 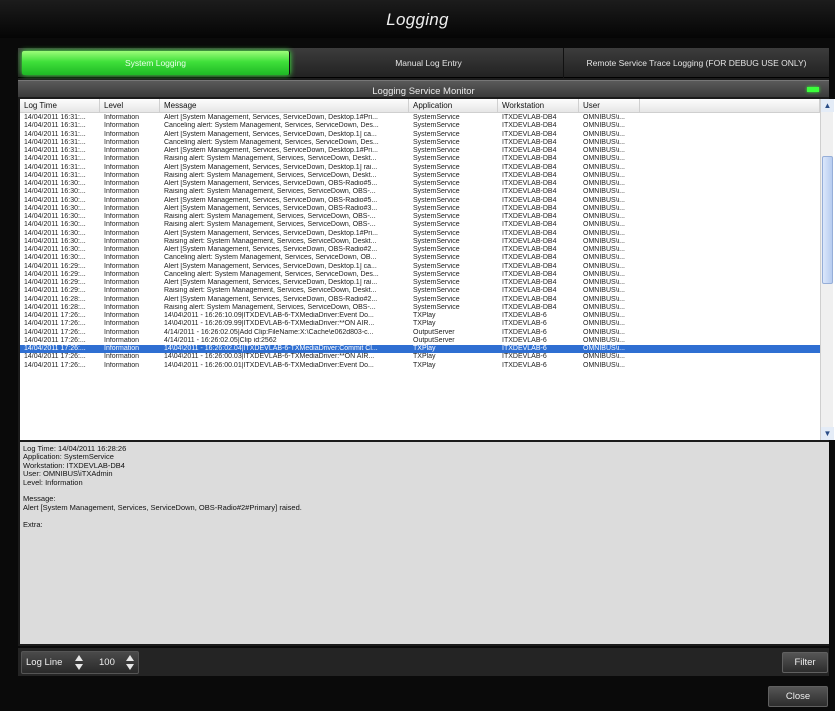 What do you see at coordinates (827, 220) in the screenshot?
I see `scroll-thumb` at bounding box center [827, 220].